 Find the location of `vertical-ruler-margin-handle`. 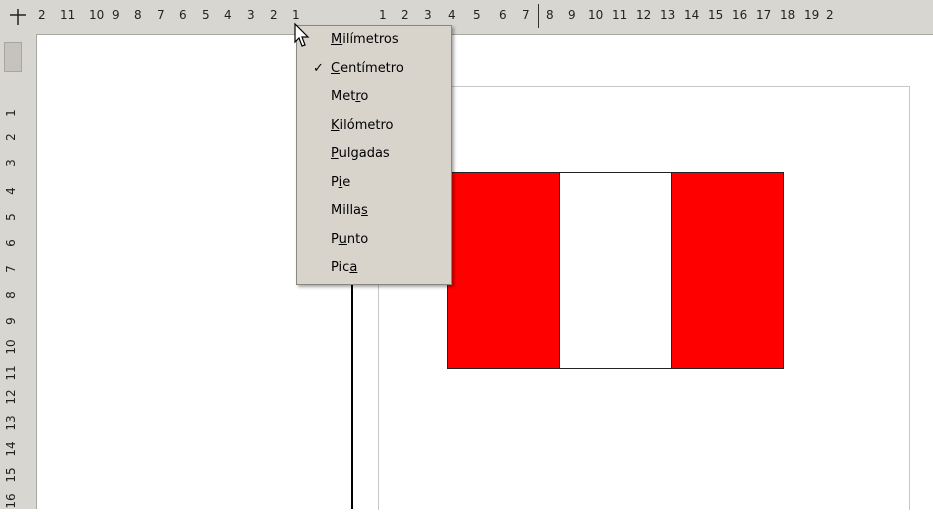

vertical-ruler-margin-handle is located at coordinates (13, 57).